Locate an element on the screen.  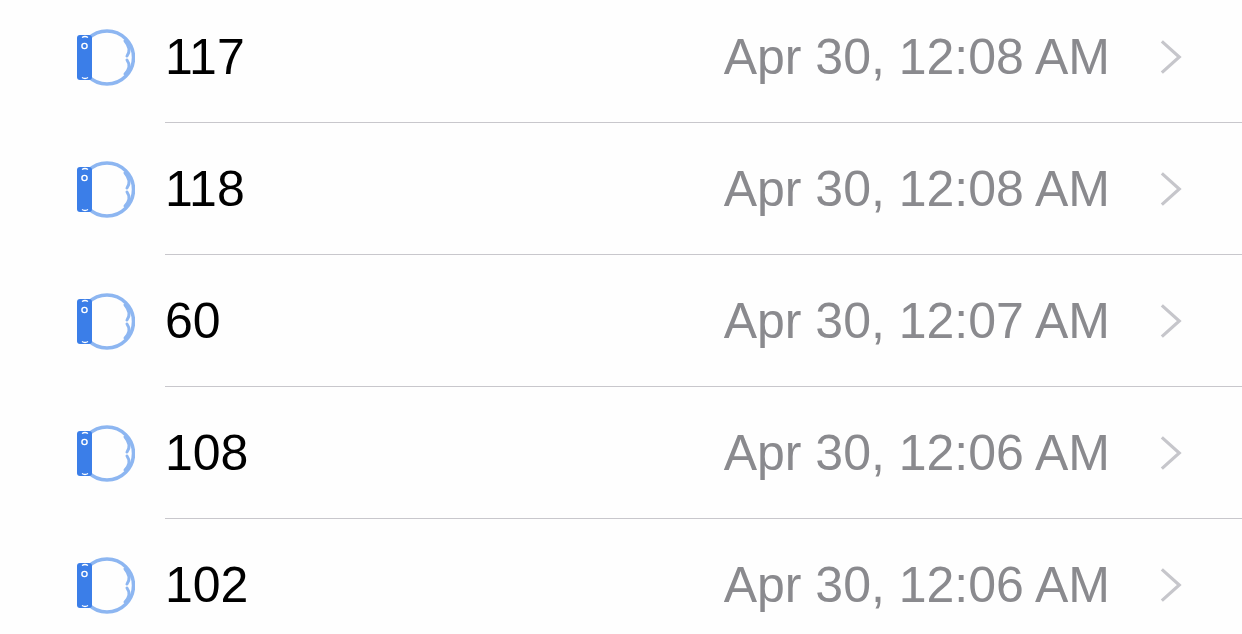
reading-value: 102 is located at coordinates (207, 585).